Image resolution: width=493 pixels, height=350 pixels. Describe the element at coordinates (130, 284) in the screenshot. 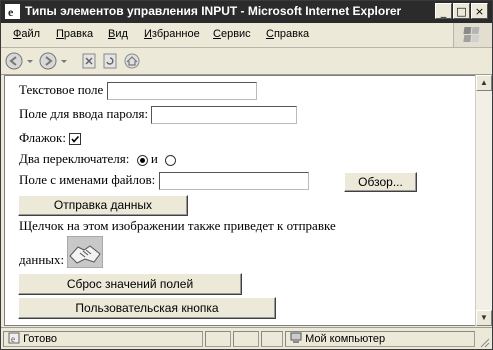

I see `reset-button: Сброс значений полей` at that location.